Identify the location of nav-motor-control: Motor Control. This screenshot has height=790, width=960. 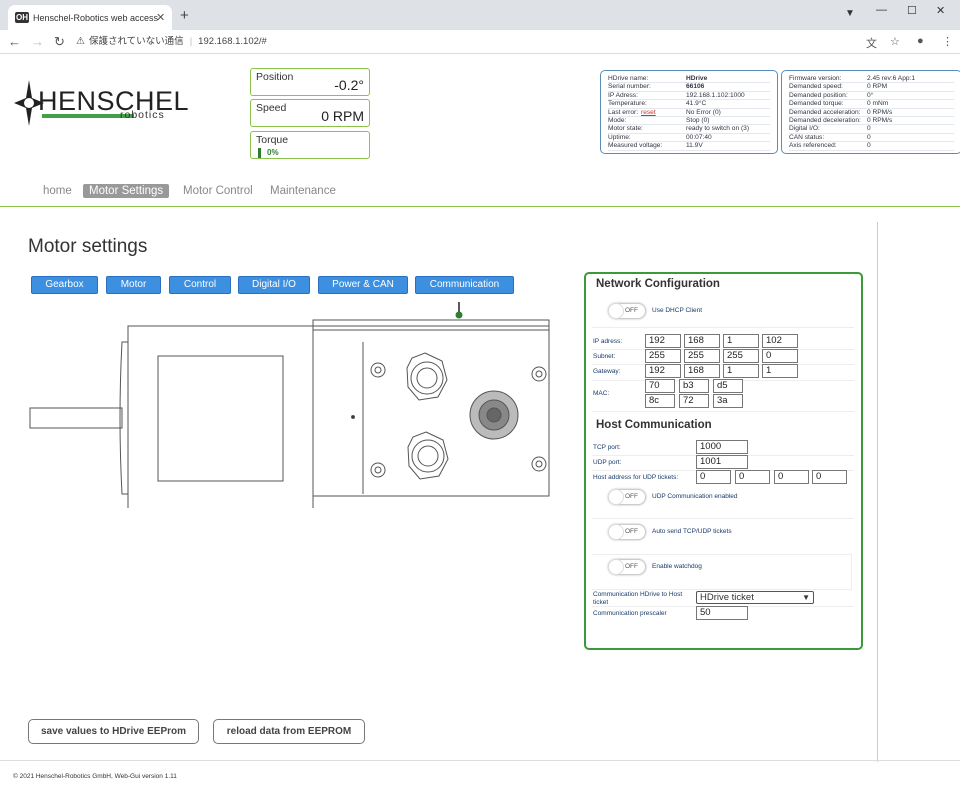
(218, 191).